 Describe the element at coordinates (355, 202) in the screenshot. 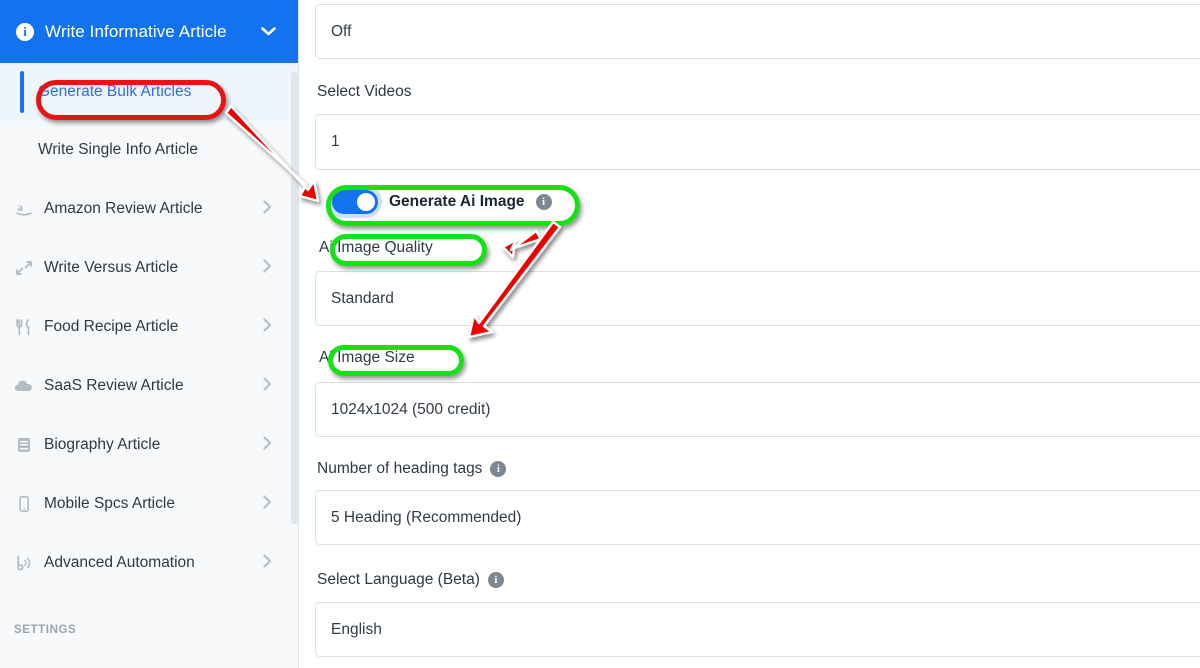

I see `generate-ai-image-toggle` at that location.